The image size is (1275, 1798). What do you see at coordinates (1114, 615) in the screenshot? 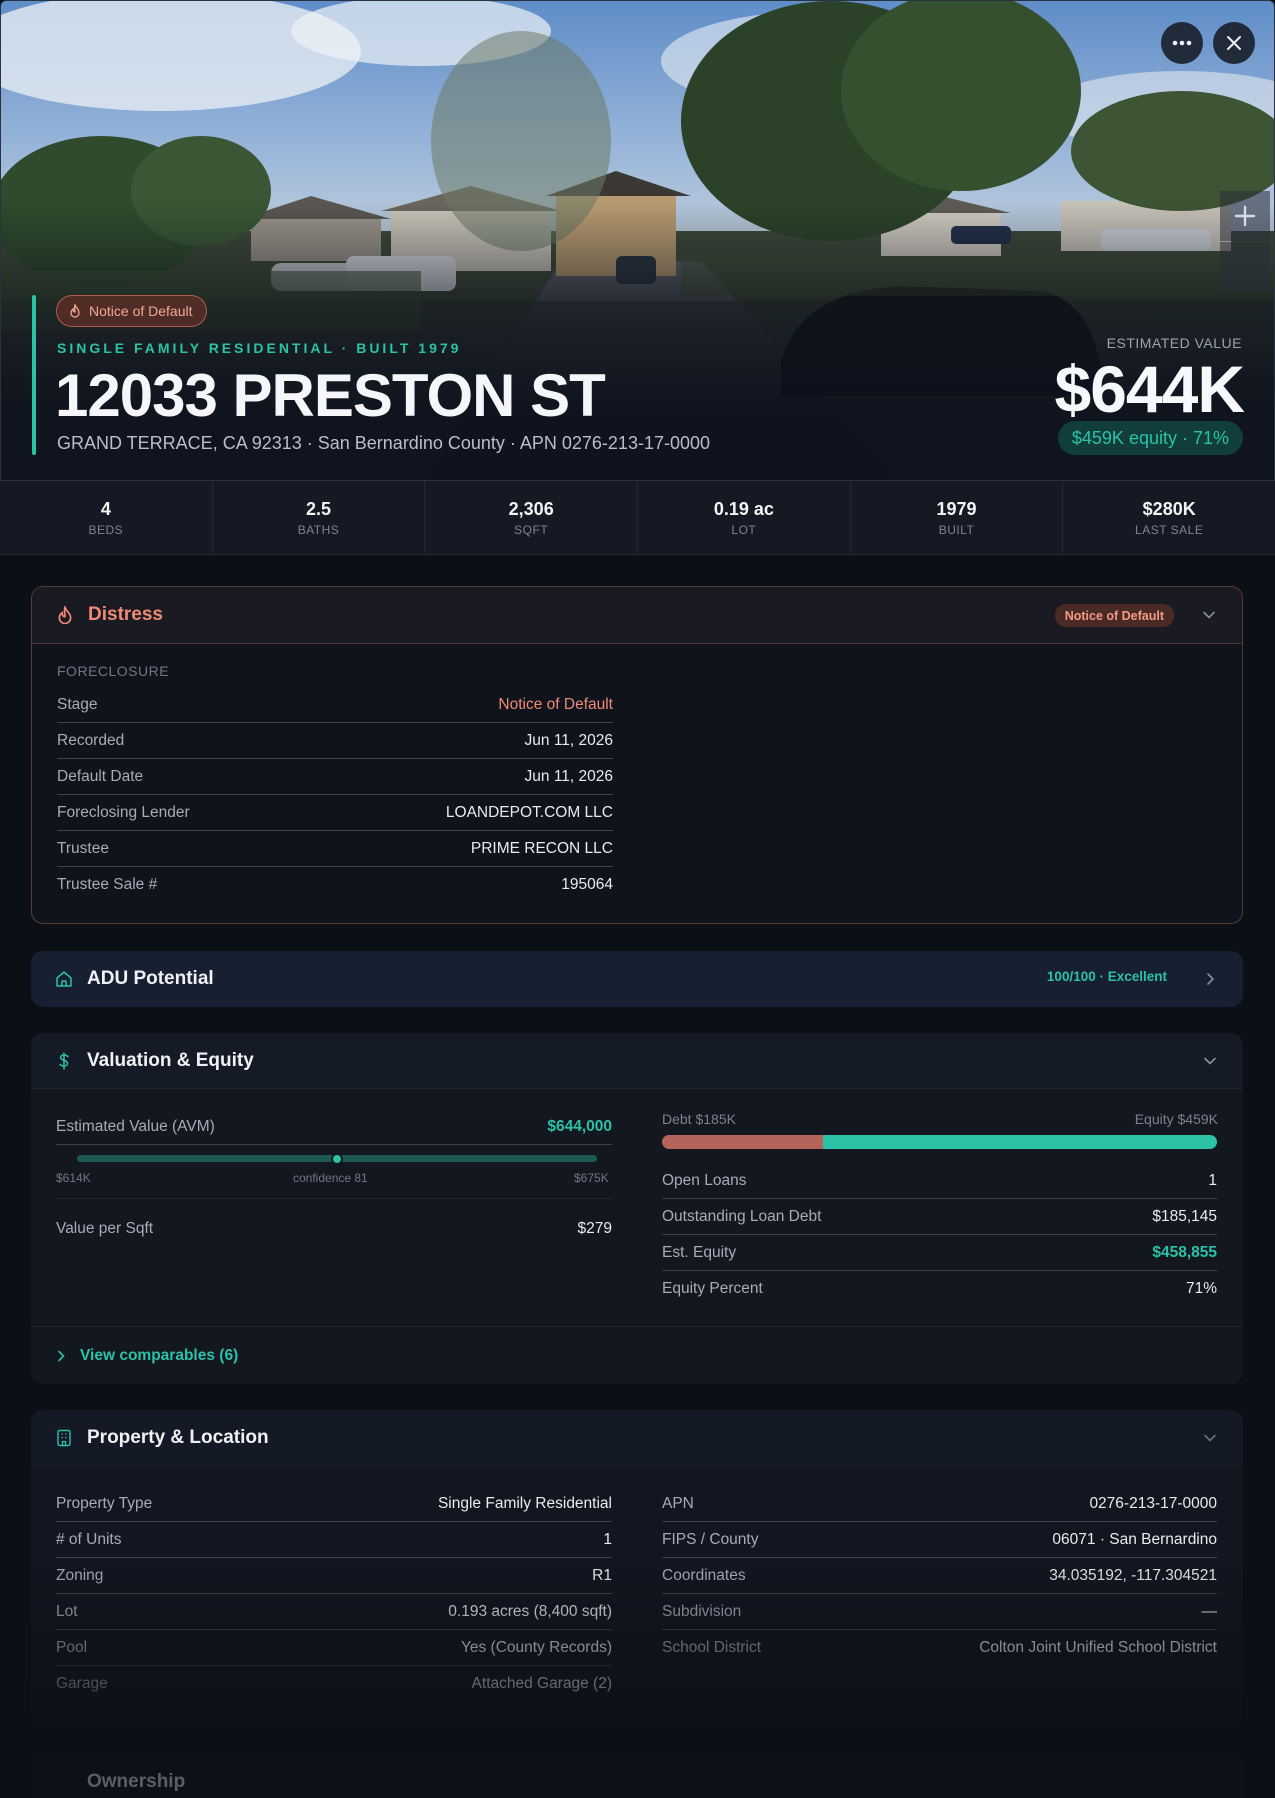
I see `distress-stage-badge: Notice of Default` at bounding box center [1114, 615].